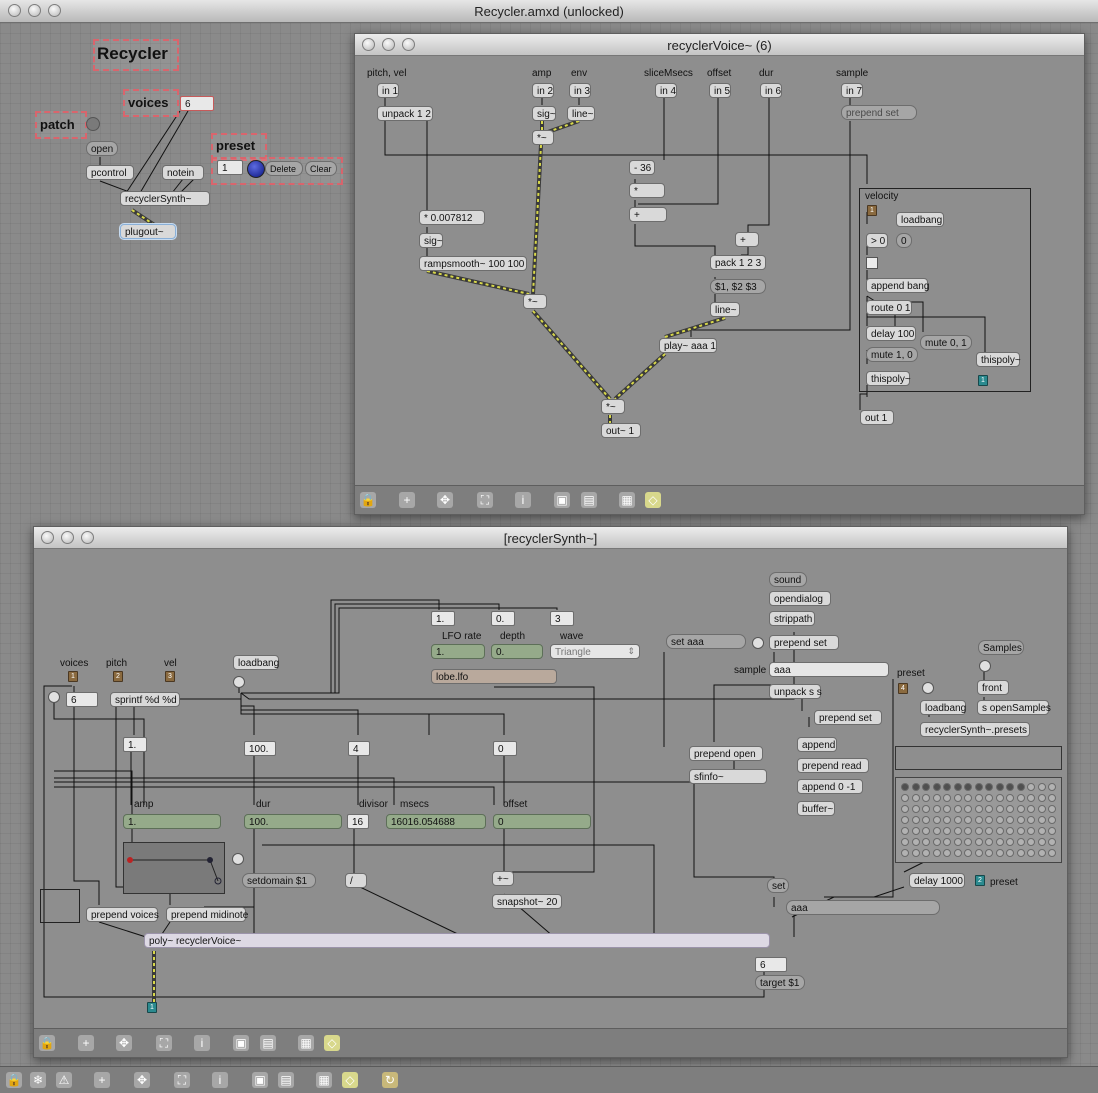 This screenshot has width=1098, height=1093. I want to click on preset-bang, so click(928, 688).